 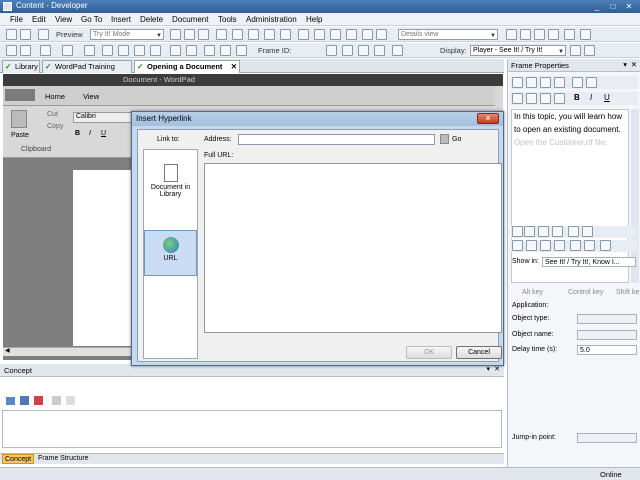 I want to click on view-combo: Details view ▼, so click(x=448, y=34).